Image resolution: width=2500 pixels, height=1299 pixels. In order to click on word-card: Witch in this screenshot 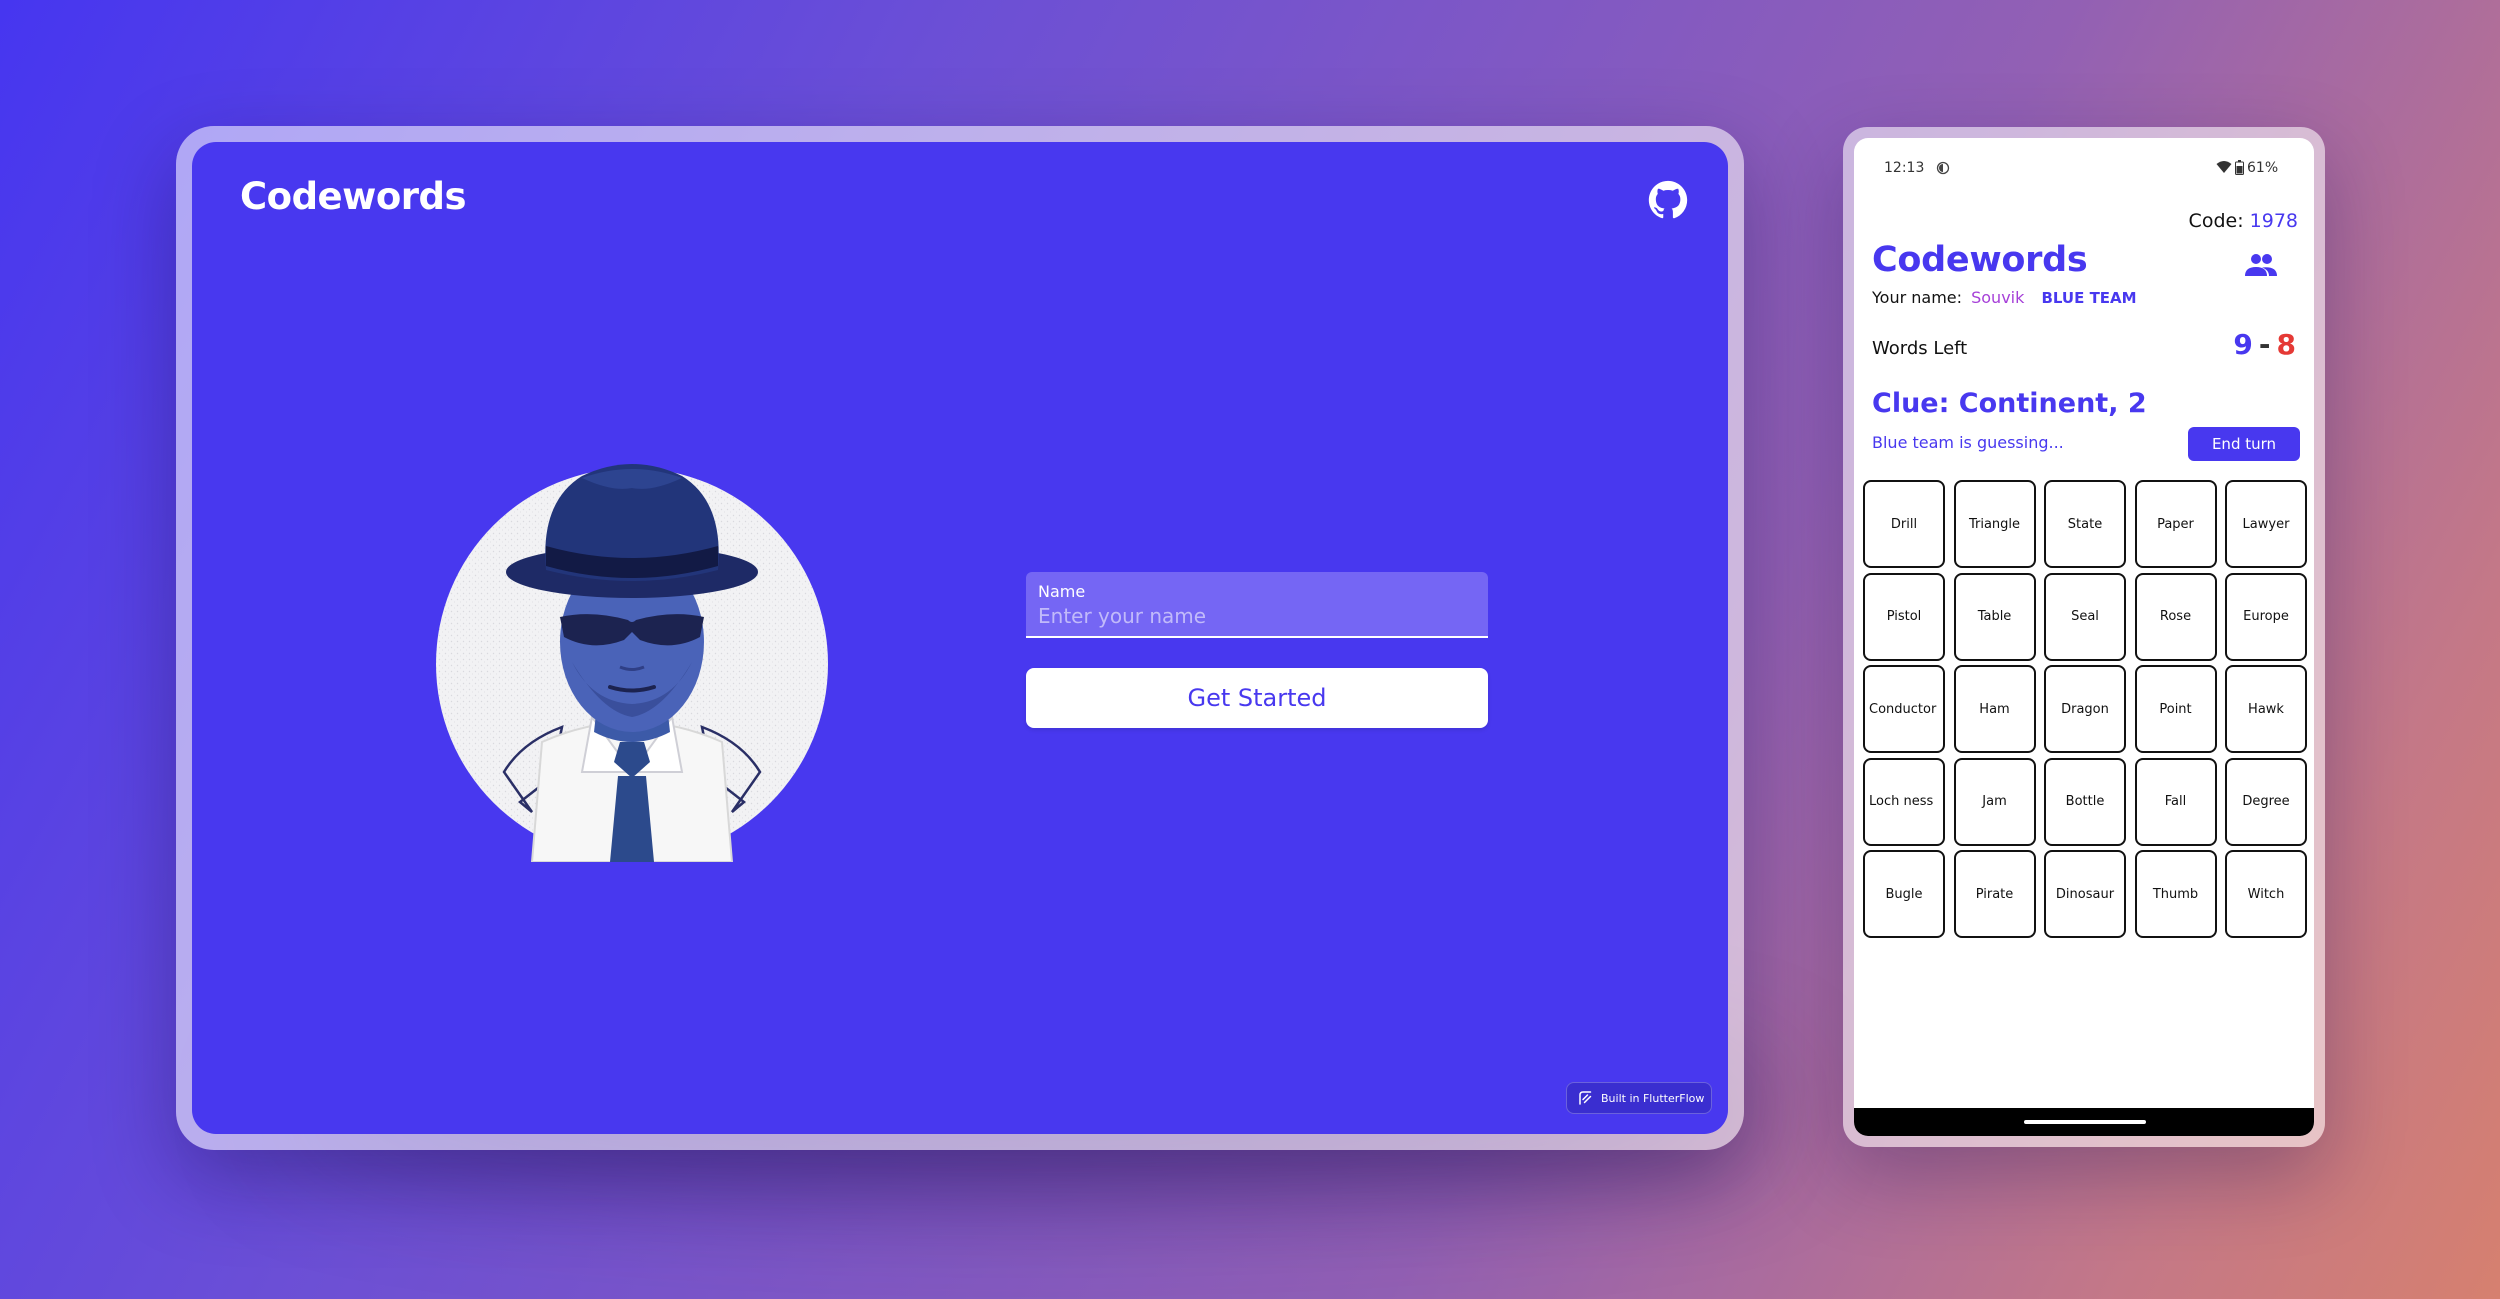, I will do `click(2266, 894)`.